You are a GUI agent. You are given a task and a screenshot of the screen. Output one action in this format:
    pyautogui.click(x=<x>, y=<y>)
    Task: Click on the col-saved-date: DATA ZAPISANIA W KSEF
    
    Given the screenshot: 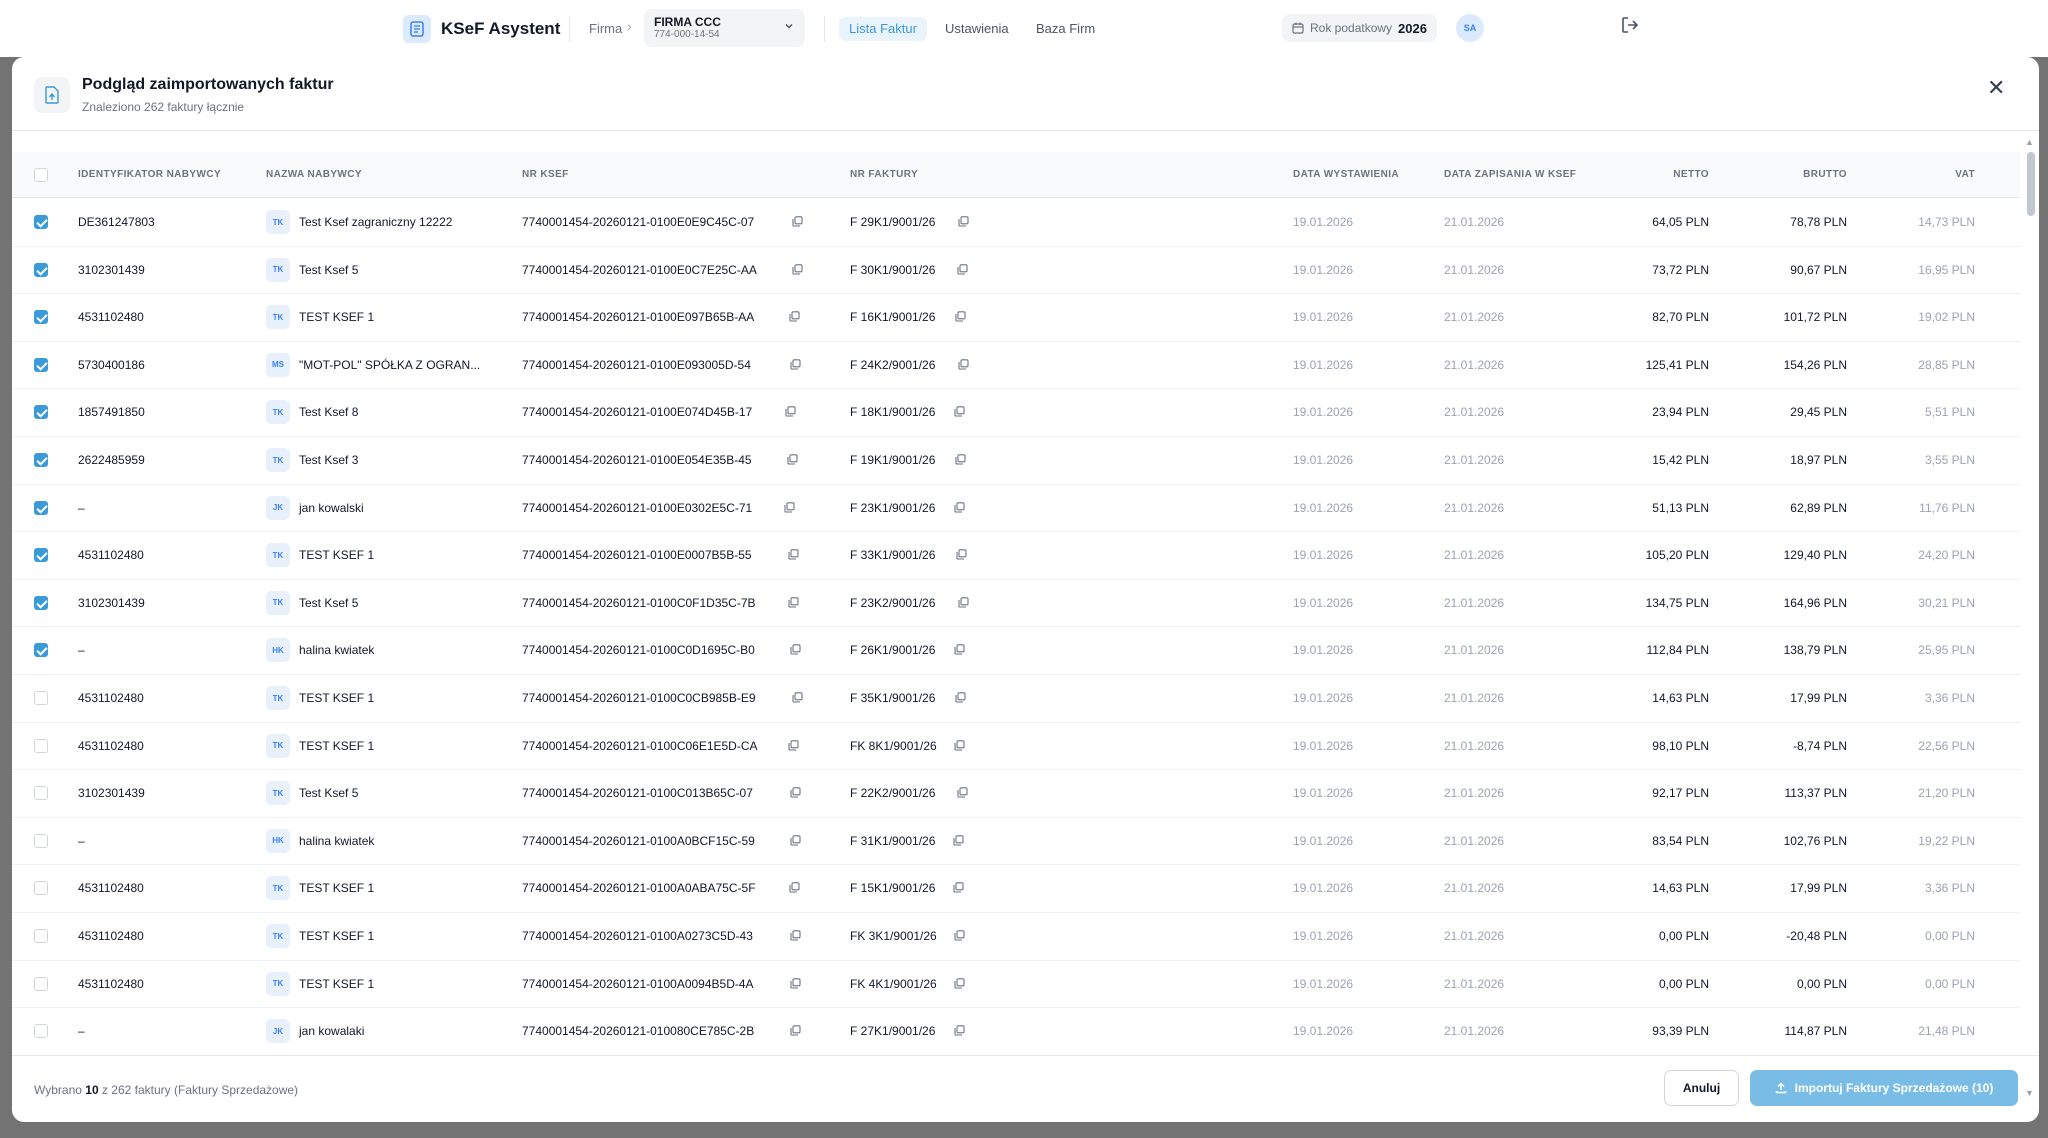 What is the action you would take?
    pyautogui.click(x=1510, y=174)
    